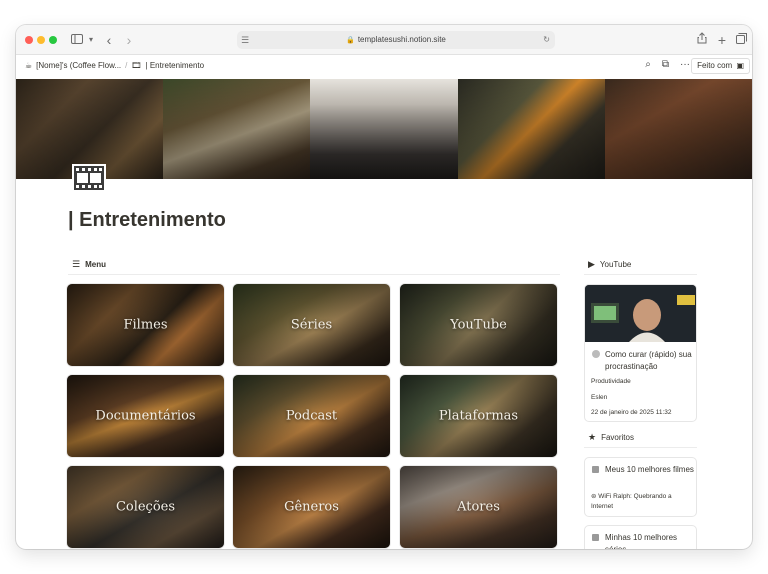 The image size is (768, 574). I want to click on menu-card-colecoes: Coleções, so click(145, 507).